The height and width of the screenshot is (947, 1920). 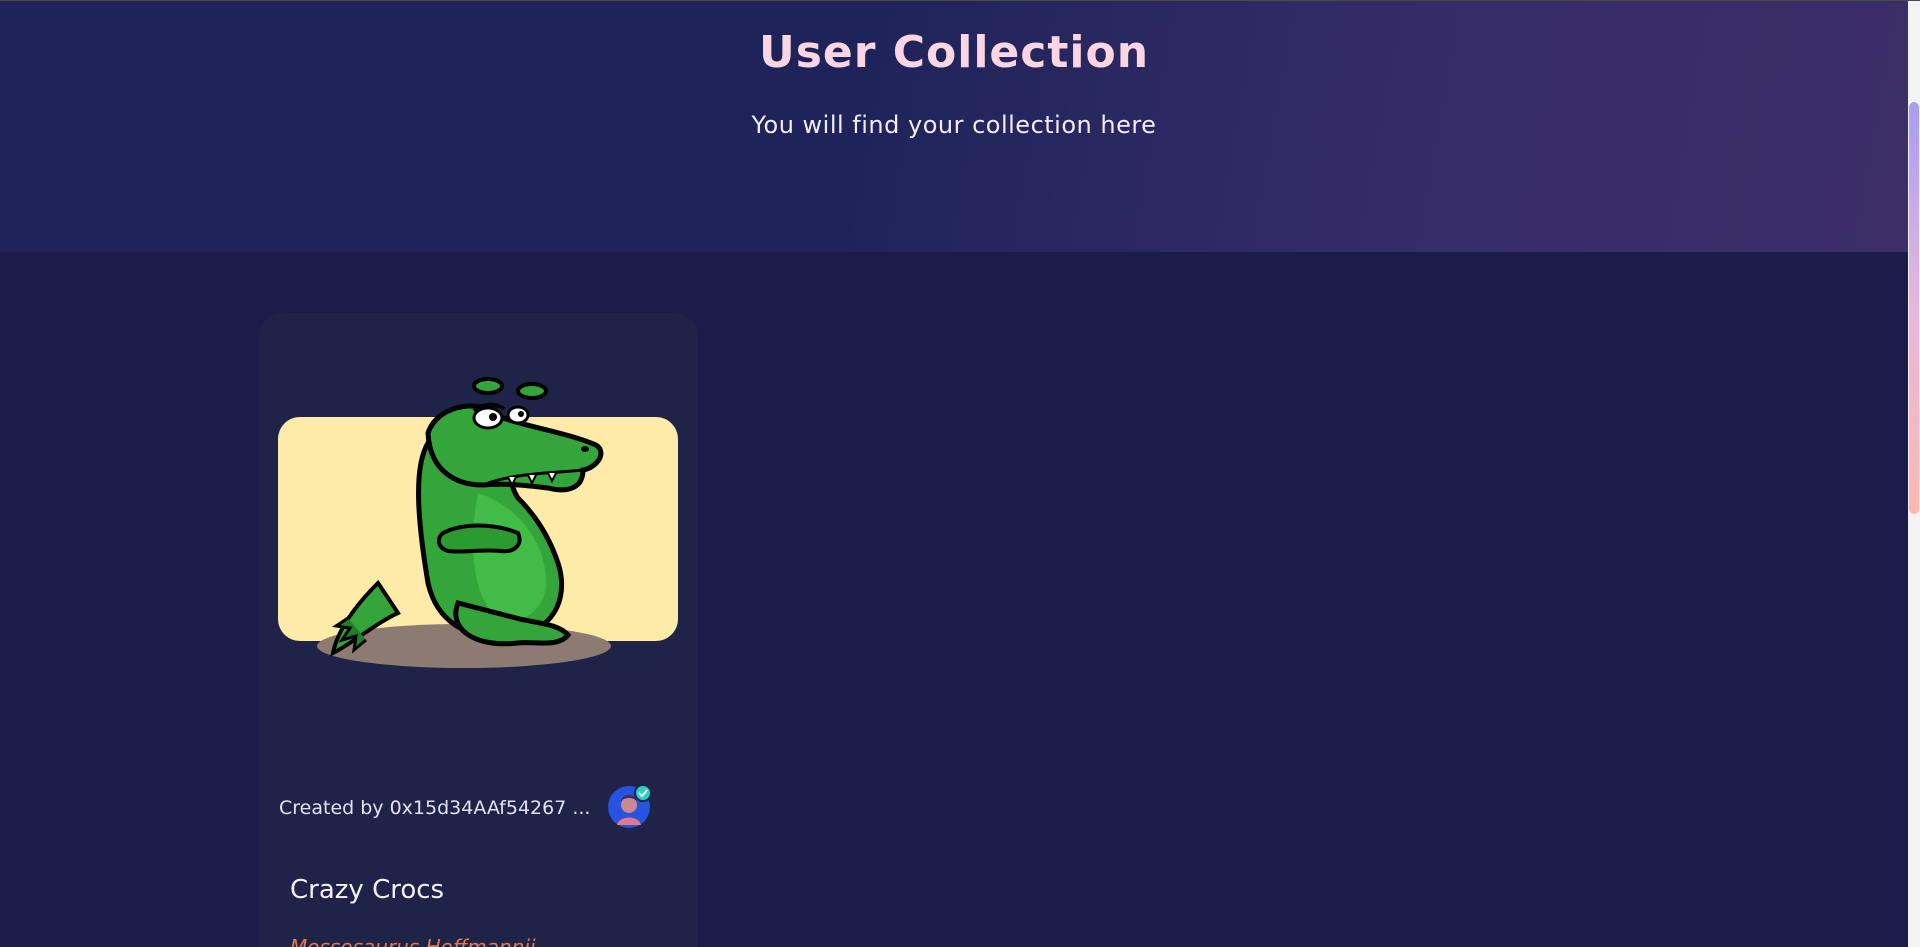 What do you see at coordinates (478, 523) in the screenshot?
I see `crocodile-illustration-icon` at bounding box center [478, 523].